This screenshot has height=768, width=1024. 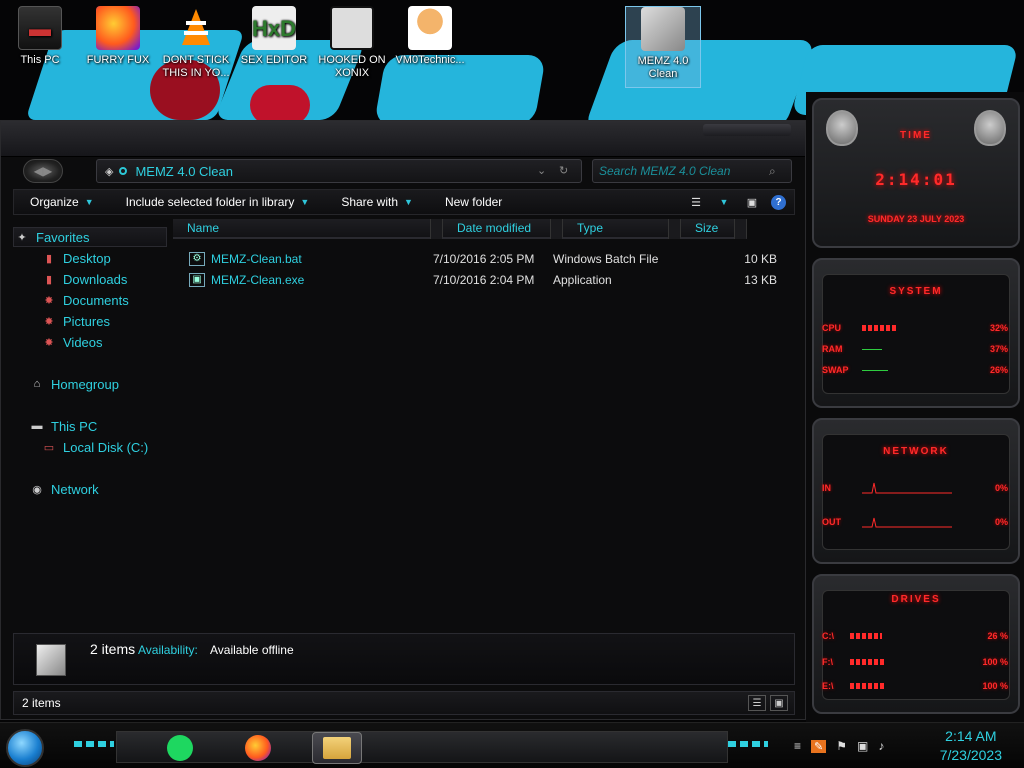 I want to click on column-header-type: Type, so click(x=622, y=229).